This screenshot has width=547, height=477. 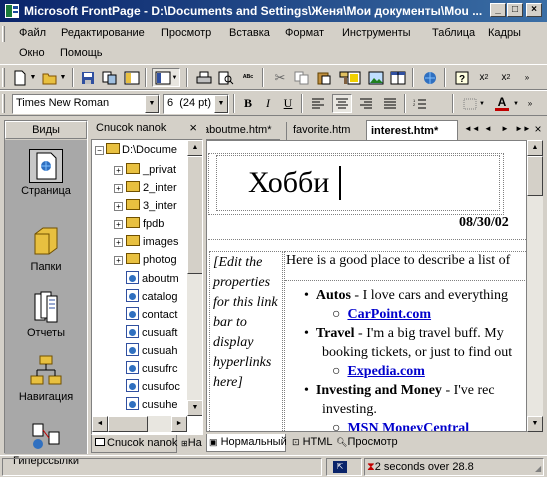 What do you see at coordinates (327, 131) in the screenshot?
I see `tab-favorite: favorite.htm` at bounding box center [327, 131].